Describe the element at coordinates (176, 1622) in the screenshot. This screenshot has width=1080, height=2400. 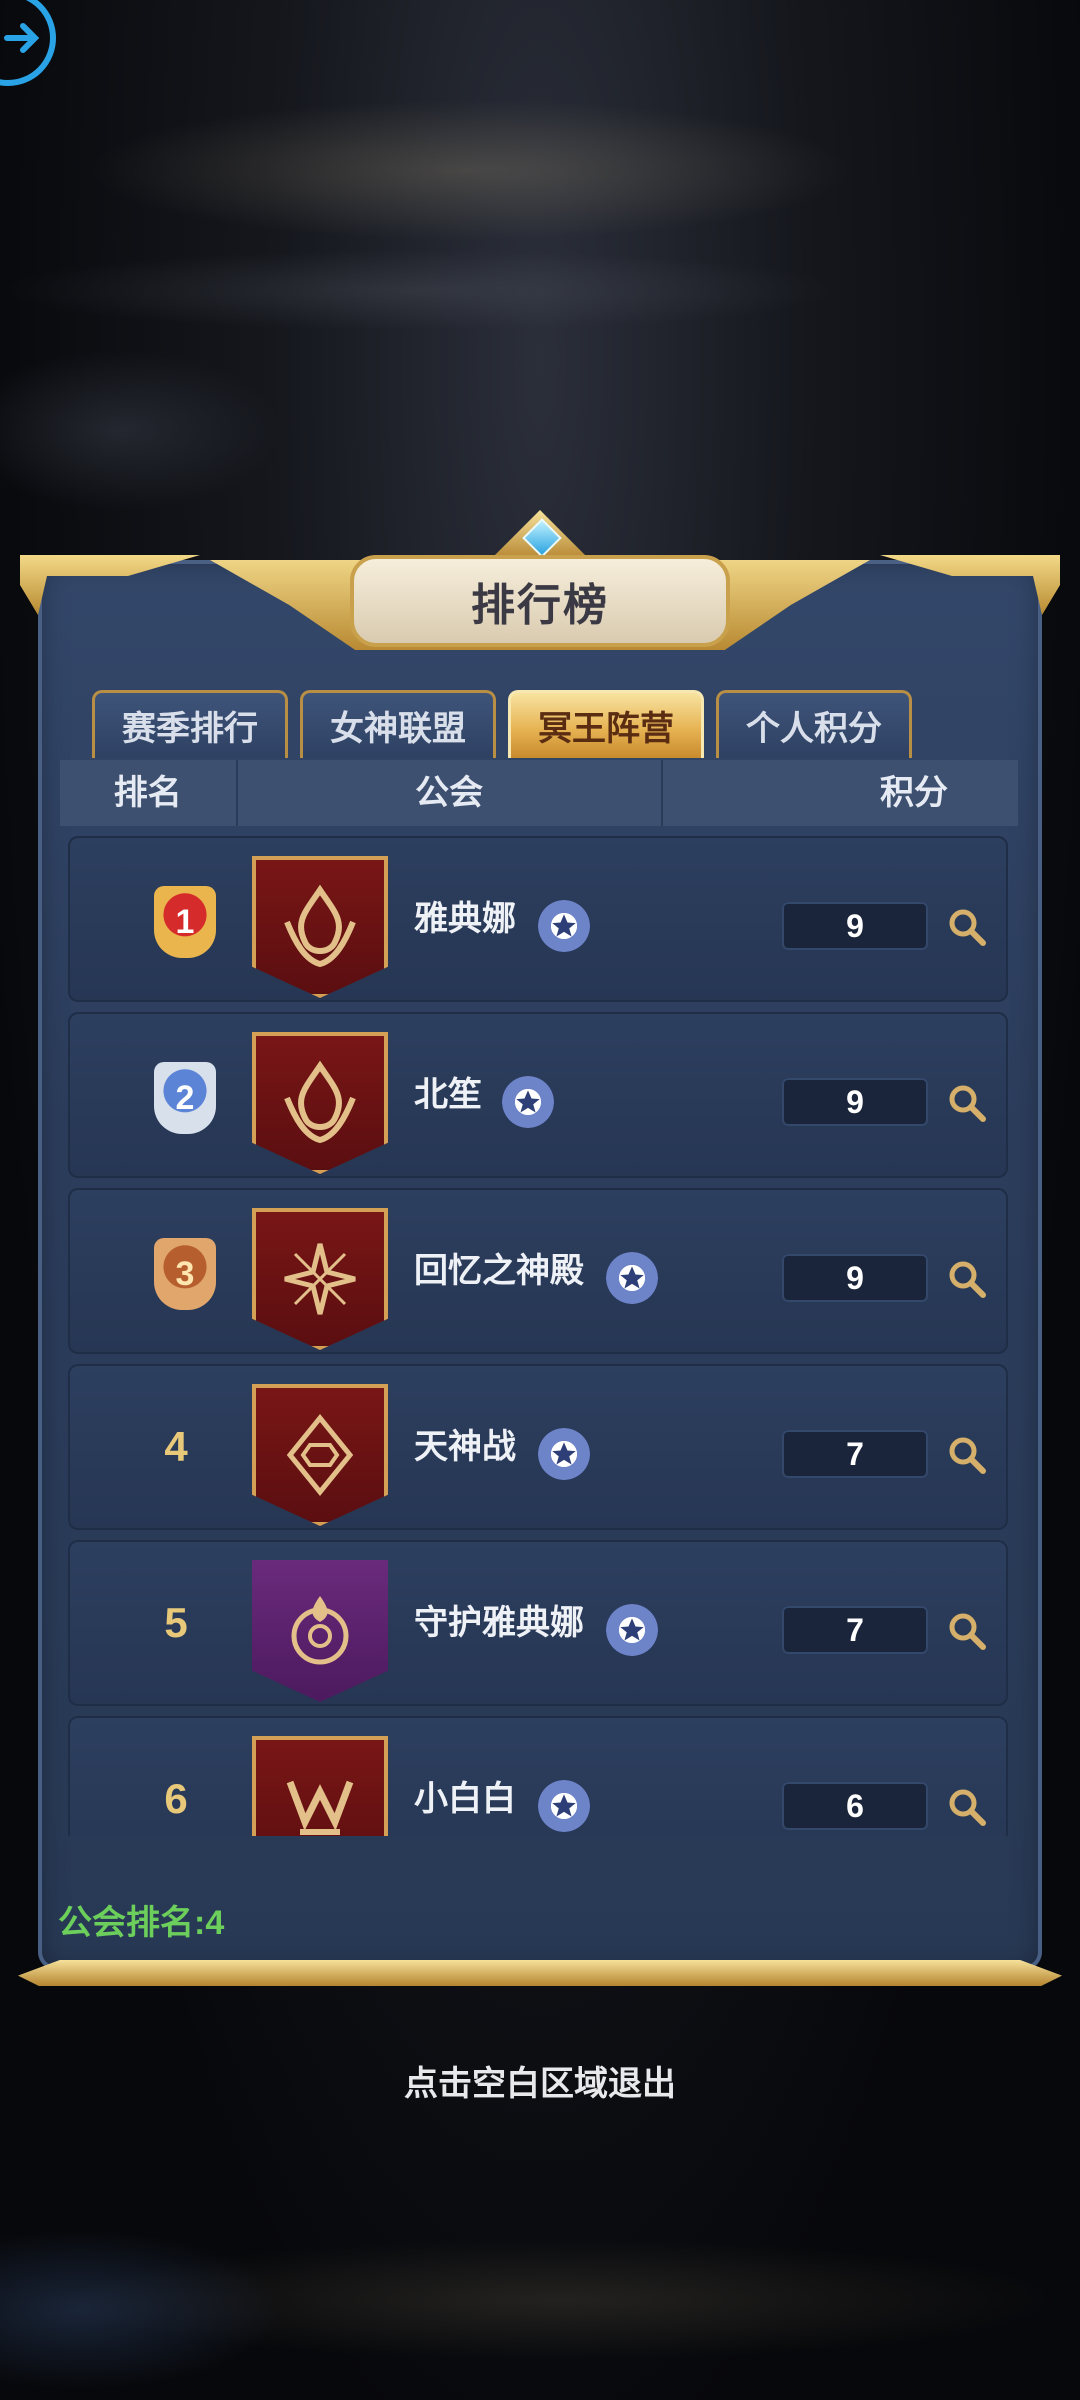
I see `rank-number: 5` at that location.